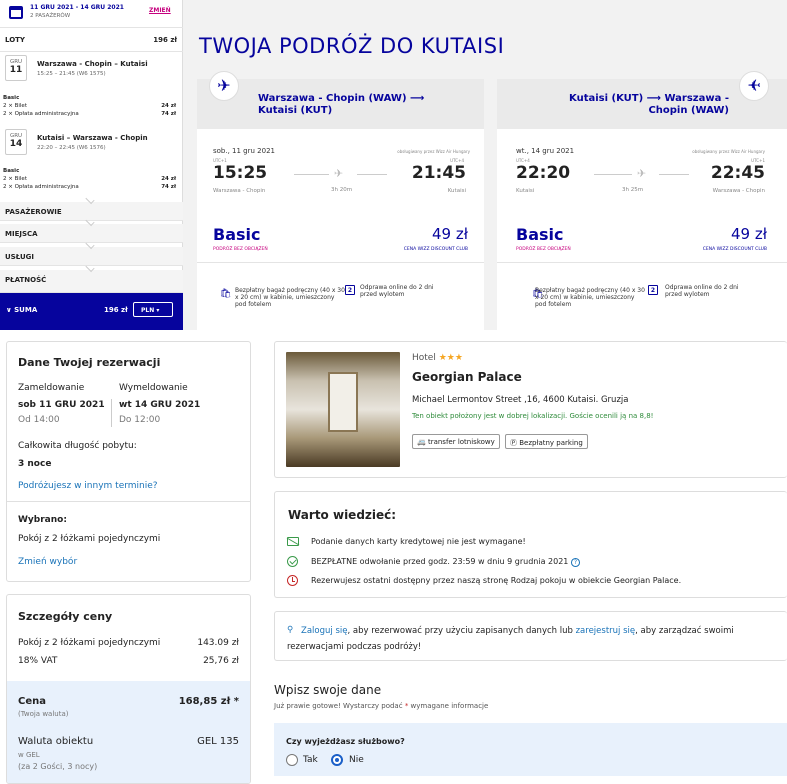 The height and width of the screenshot is (784, 787). Describe the element at coordinates (734, 249) in the screenshot. I see `inbound-club-label: CENA WIZZ DISCOUNT CLUB` at that location.